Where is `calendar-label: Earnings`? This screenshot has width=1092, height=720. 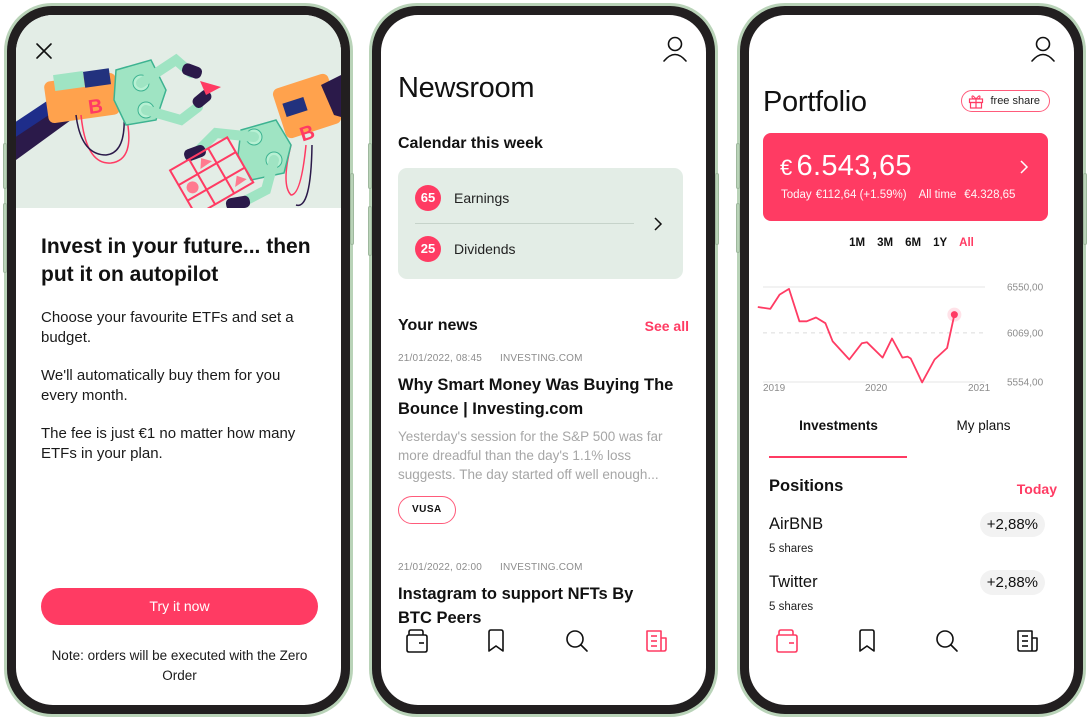 calendar-label: Earnings is located at coordinates (482, 198).